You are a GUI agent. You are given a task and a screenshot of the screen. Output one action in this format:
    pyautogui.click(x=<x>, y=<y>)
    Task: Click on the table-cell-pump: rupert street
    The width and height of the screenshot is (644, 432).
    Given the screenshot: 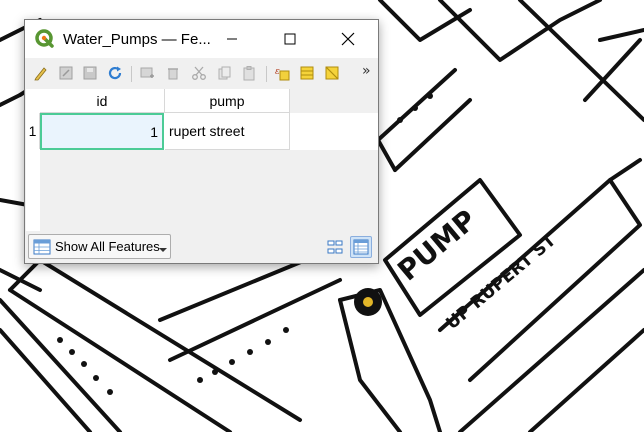 What is the action you would take?
    pyautogui.click(x=227, y=131)
    